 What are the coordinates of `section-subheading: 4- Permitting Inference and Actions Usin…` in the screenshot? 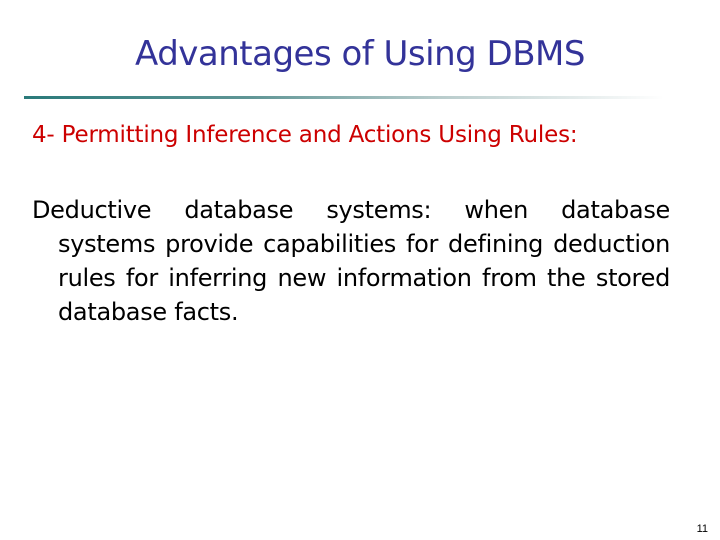 It's located at (305, 135).